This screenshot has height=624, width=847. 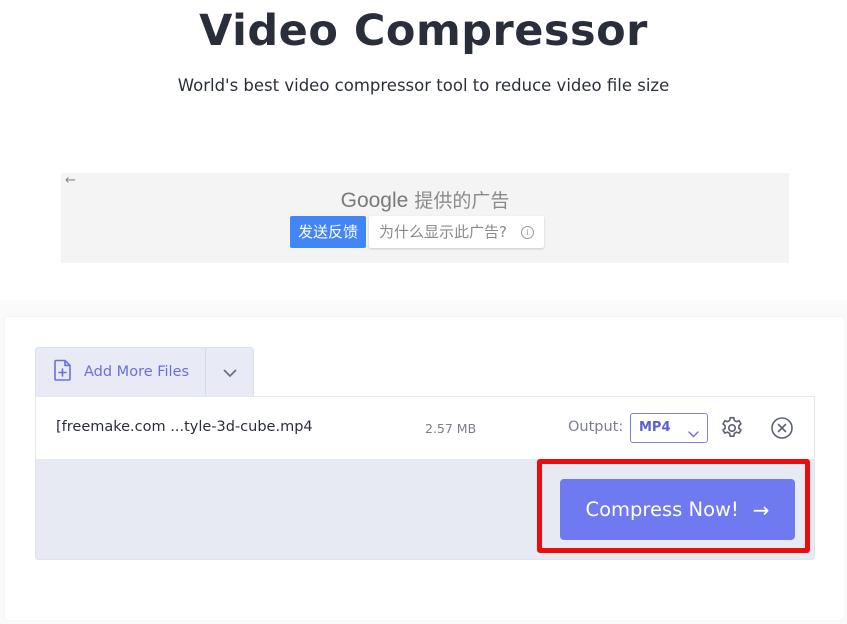 I want to click on output-format-value: MP4, so click(x=655, y=427).